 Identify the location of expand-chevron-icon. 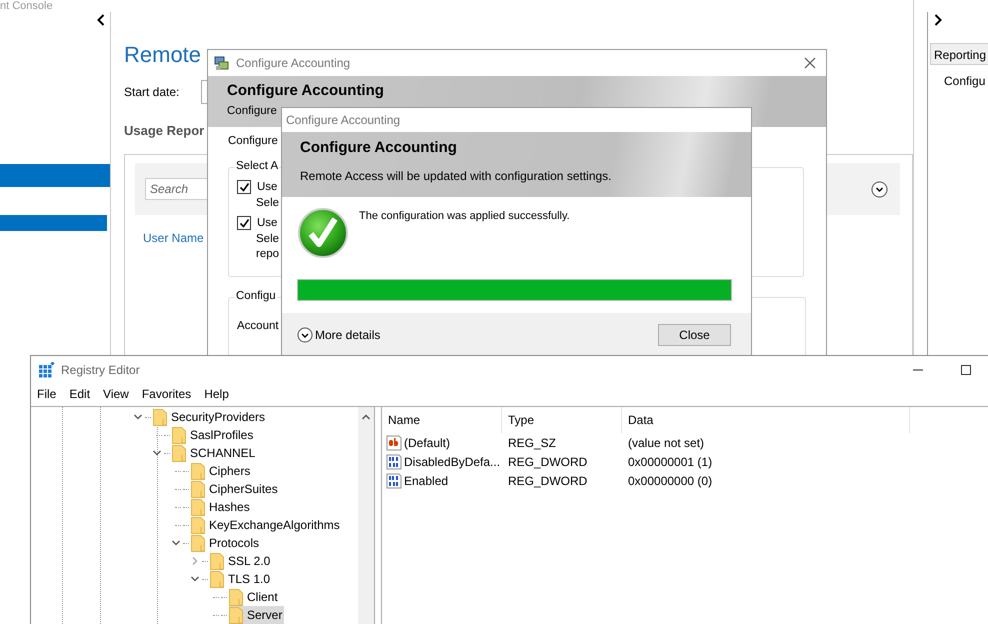
(879, 189).